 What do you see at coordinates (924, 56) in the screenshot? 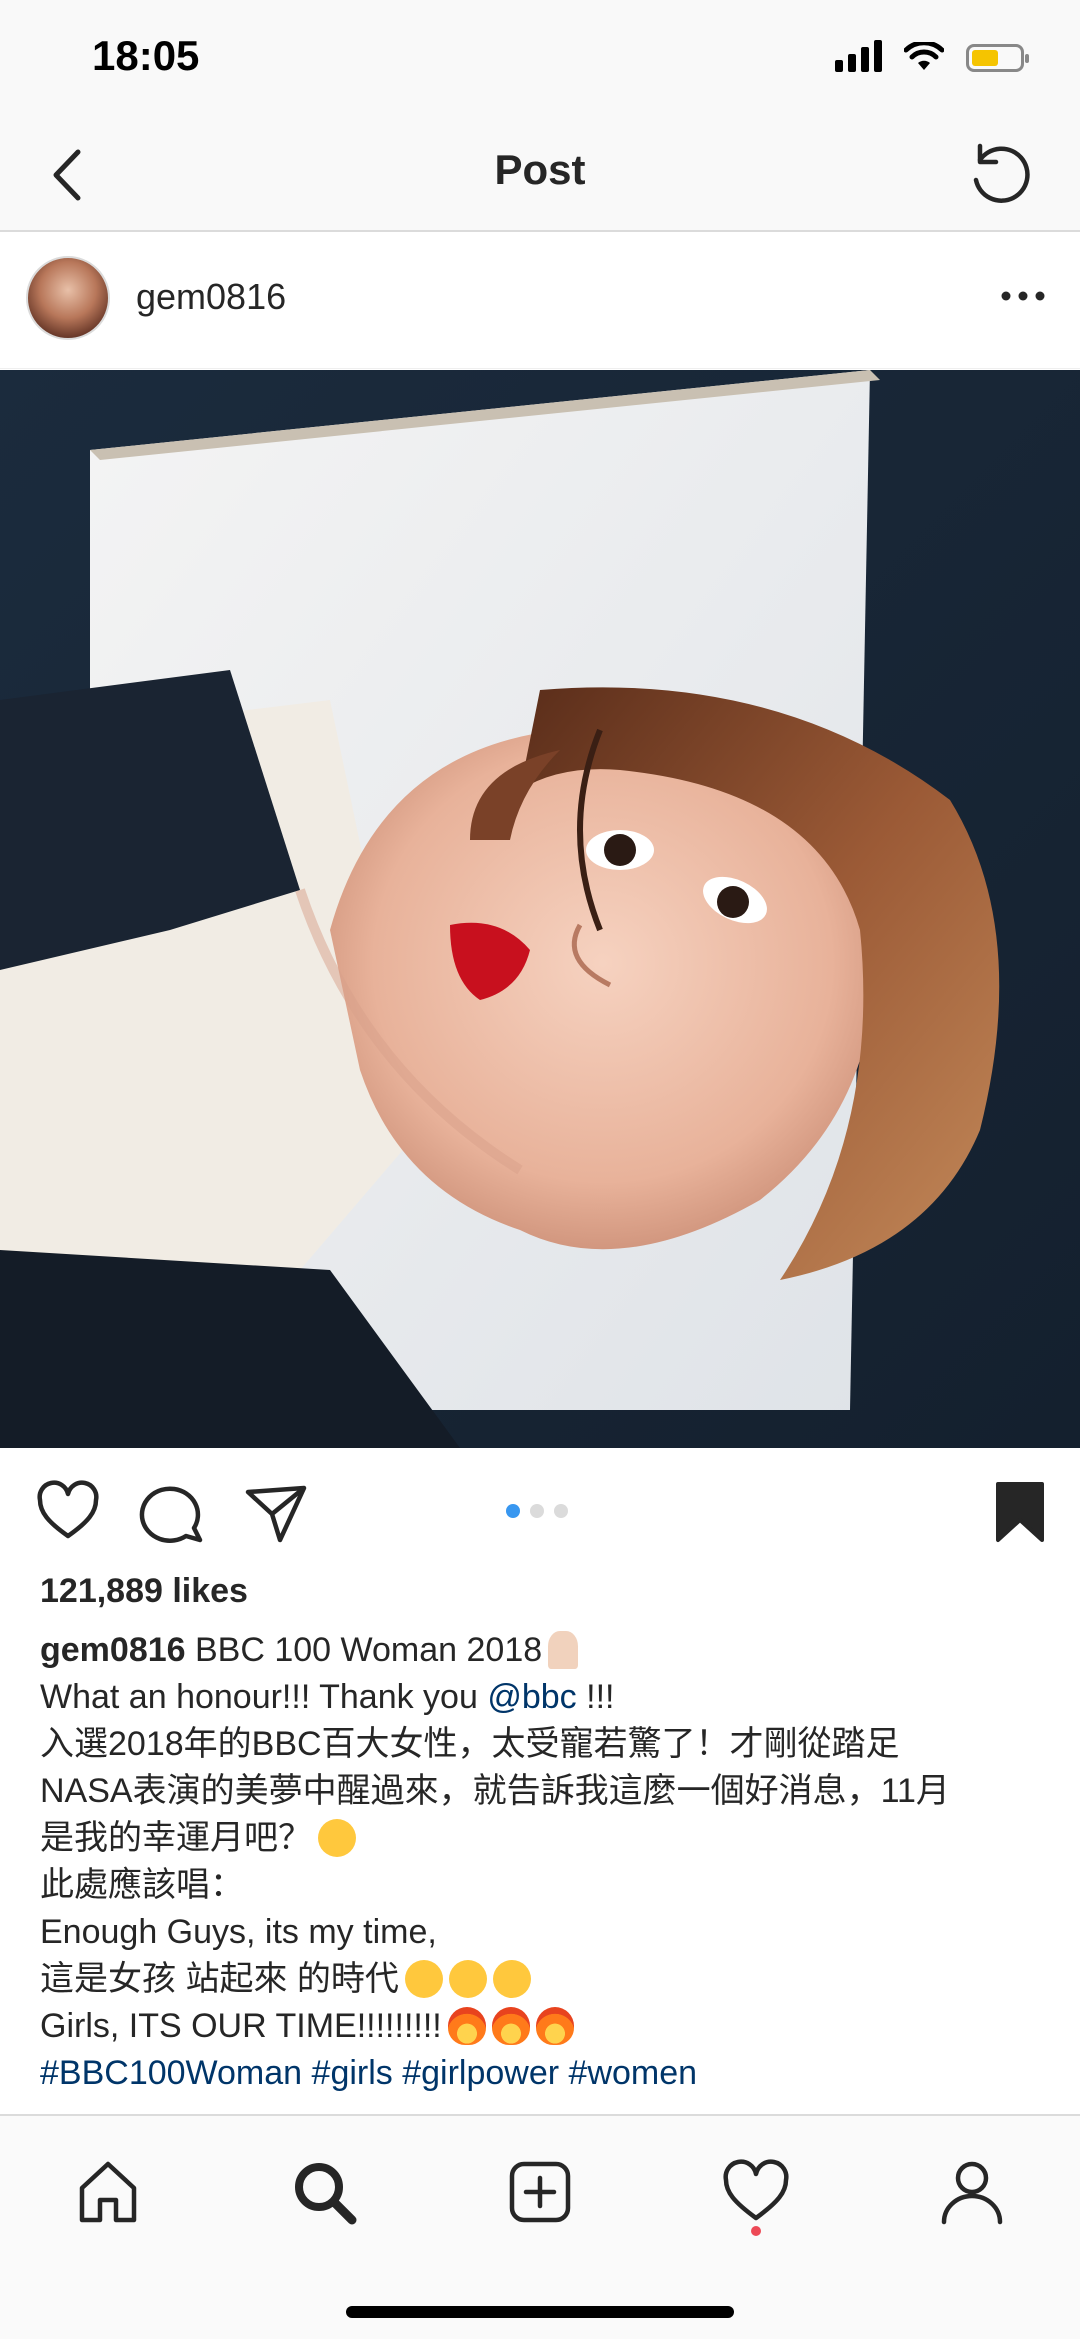
I see `wifi-icon` at bounding box center [924, 56].